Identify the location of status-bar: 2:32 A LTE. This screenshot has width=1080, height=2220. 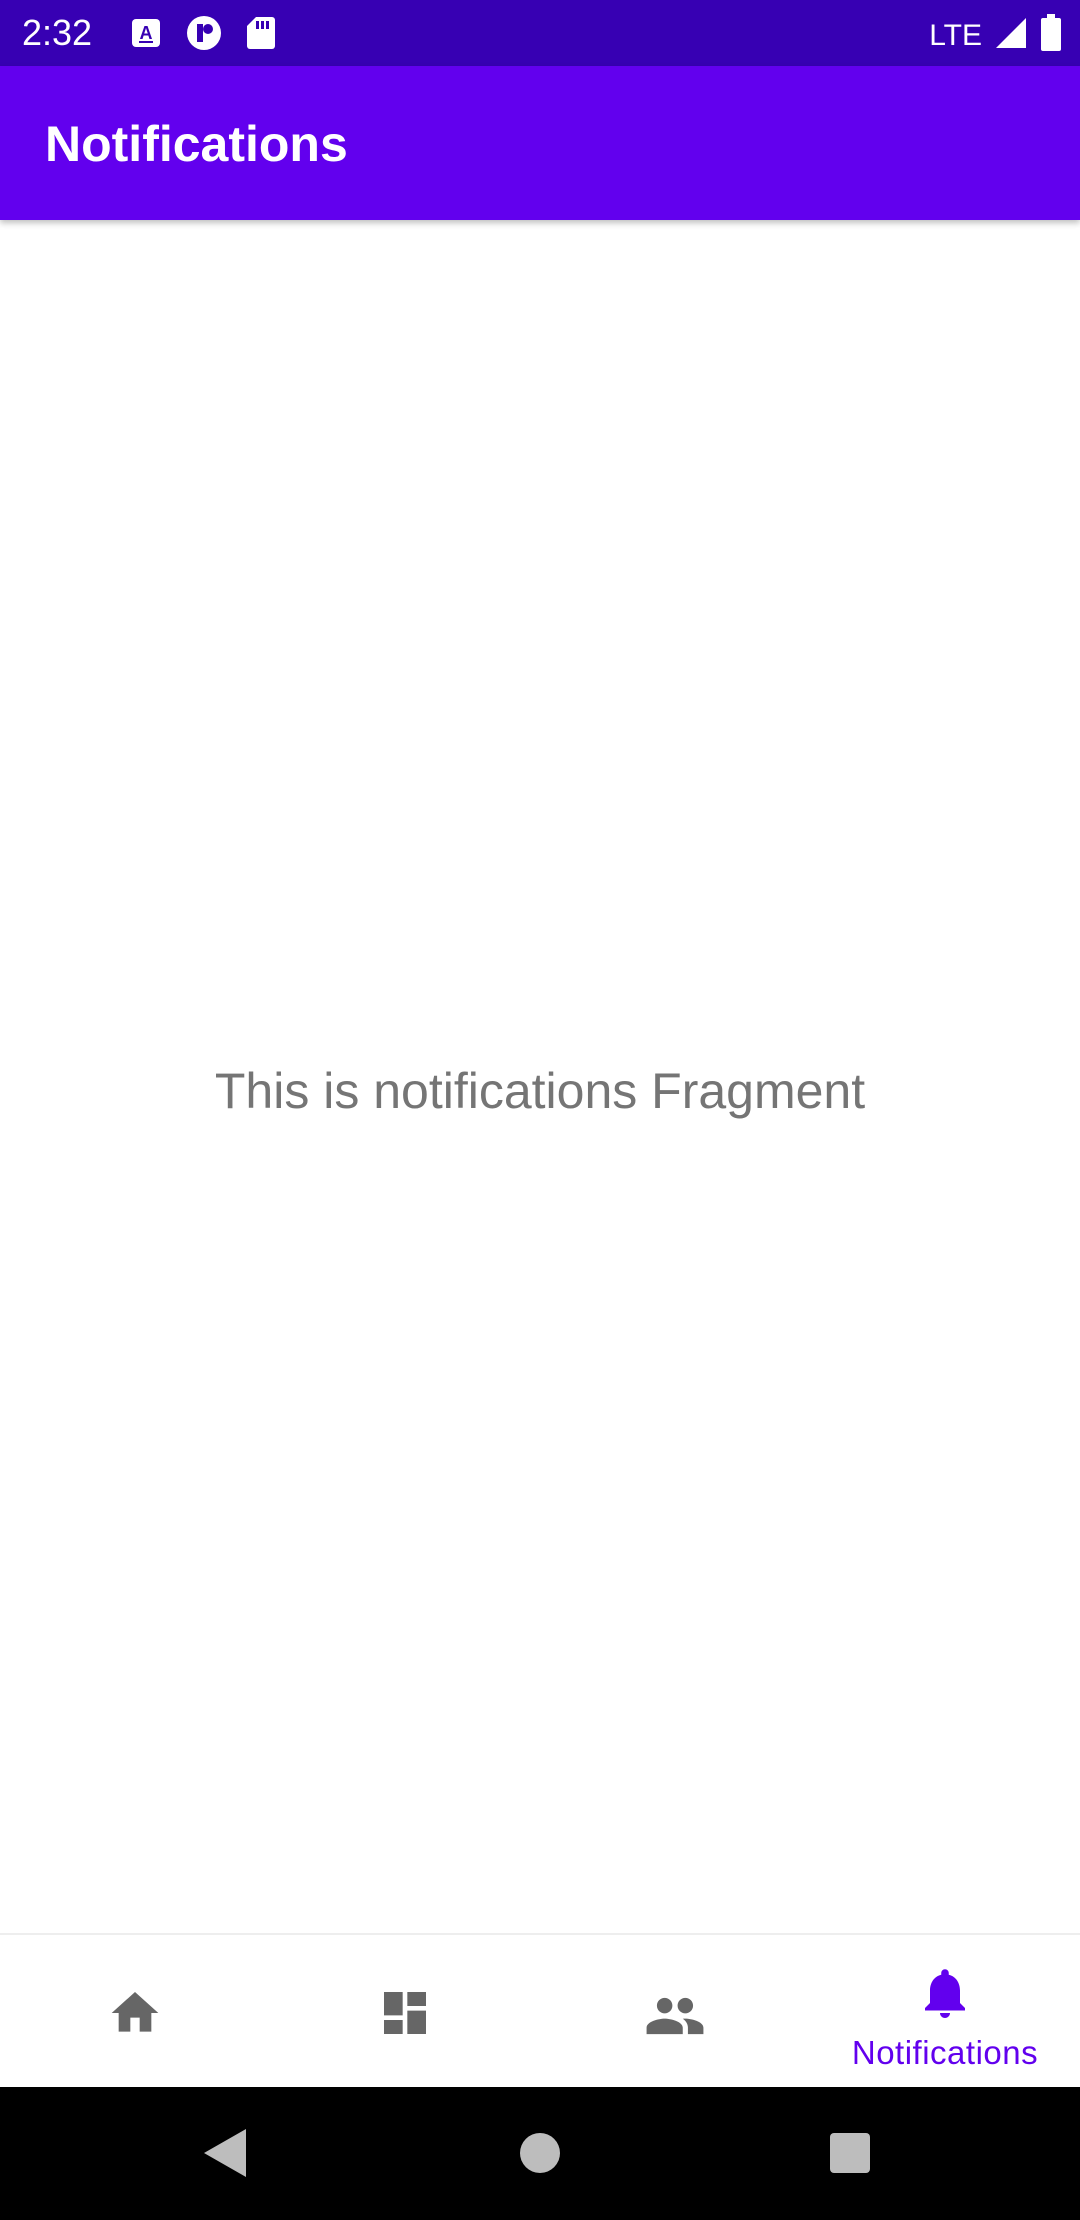
(540, 33).